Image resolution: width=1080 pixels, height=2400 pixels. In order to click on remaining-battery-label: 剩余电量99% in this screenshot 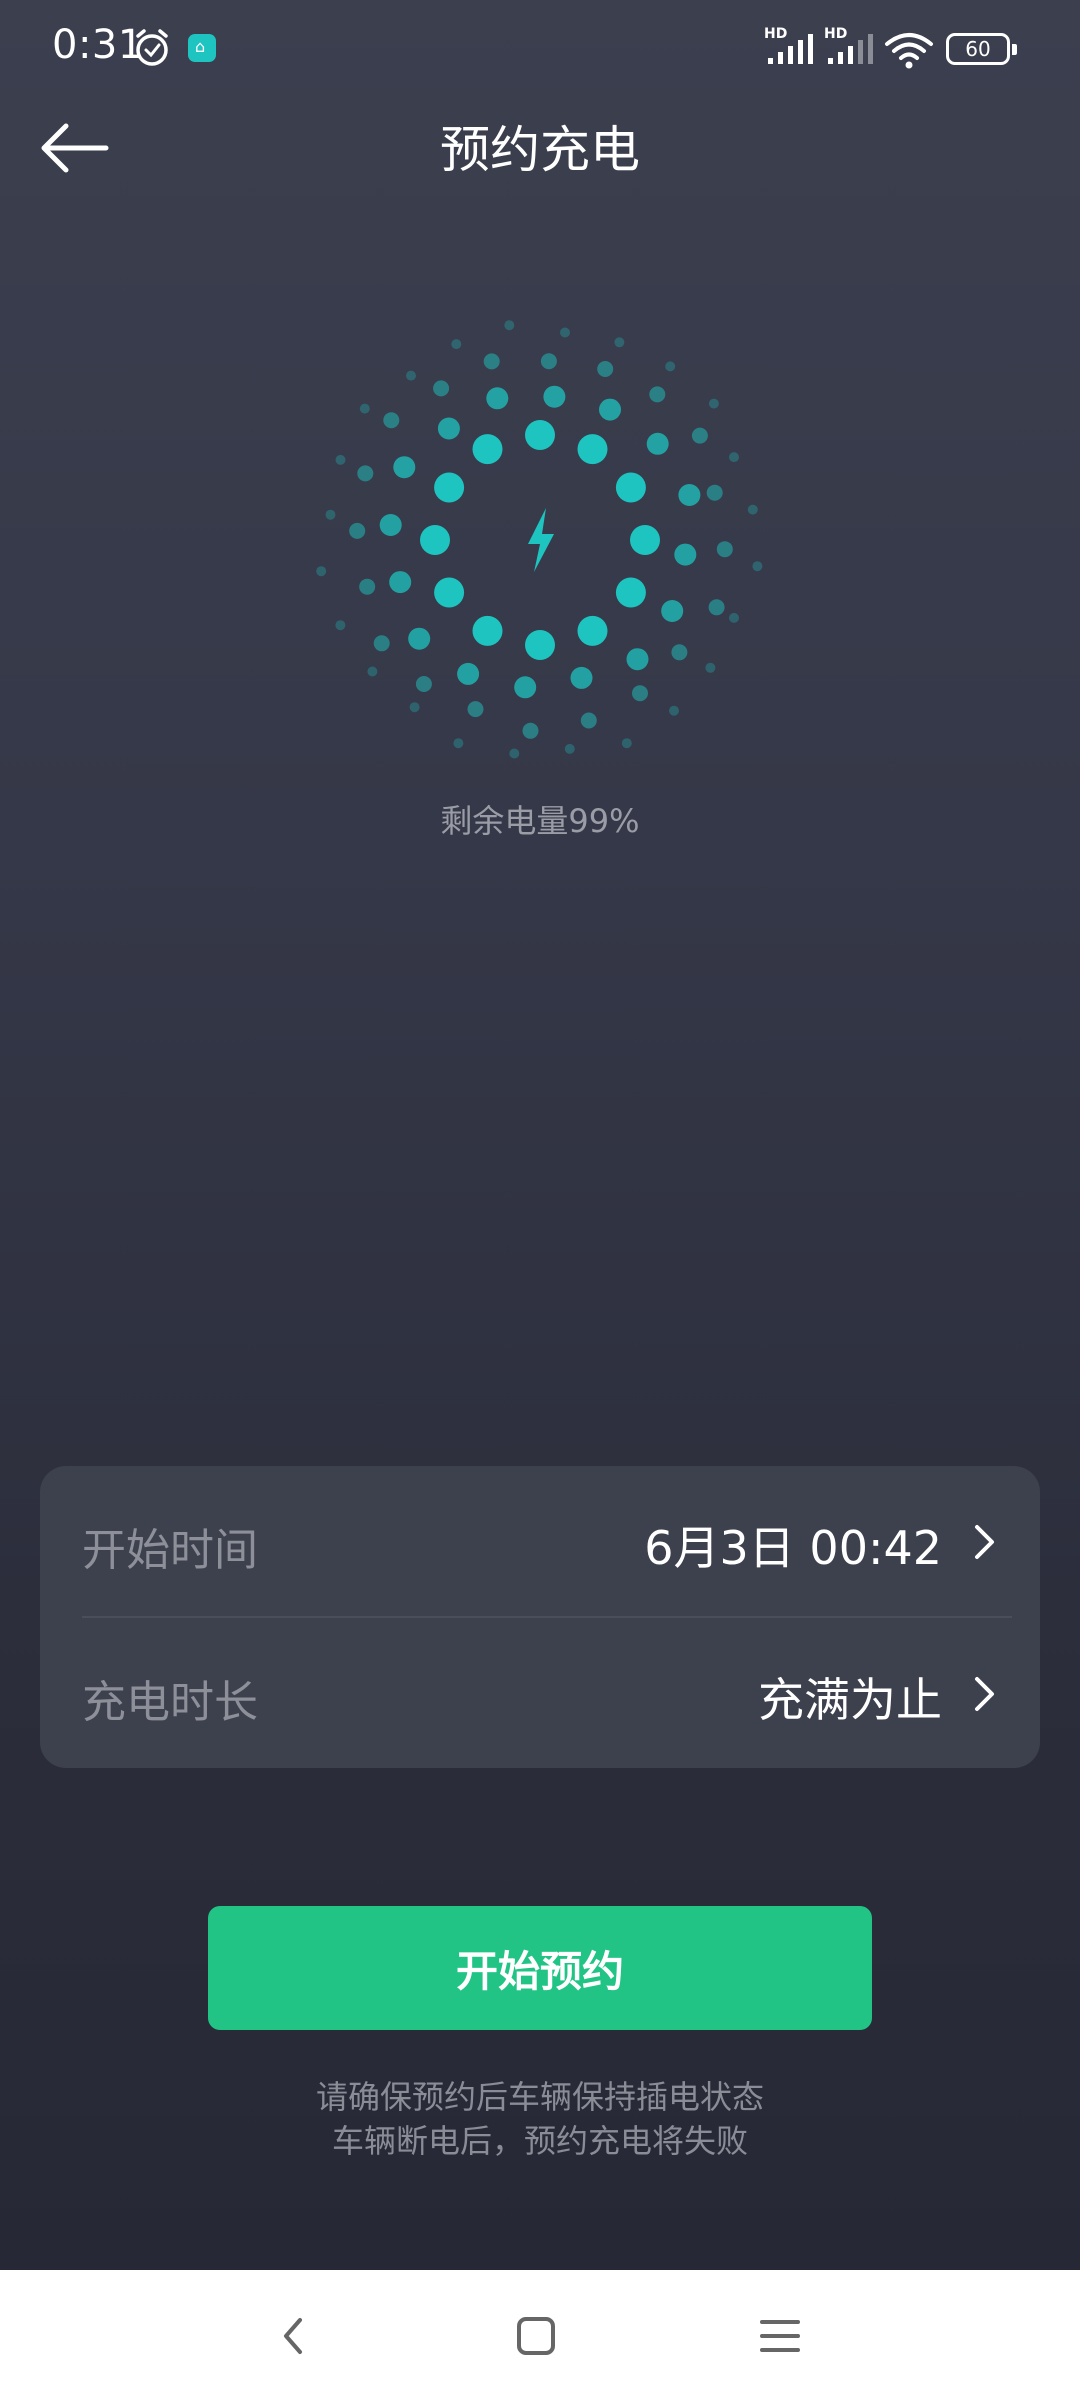, I will do `click(540, 821)`.